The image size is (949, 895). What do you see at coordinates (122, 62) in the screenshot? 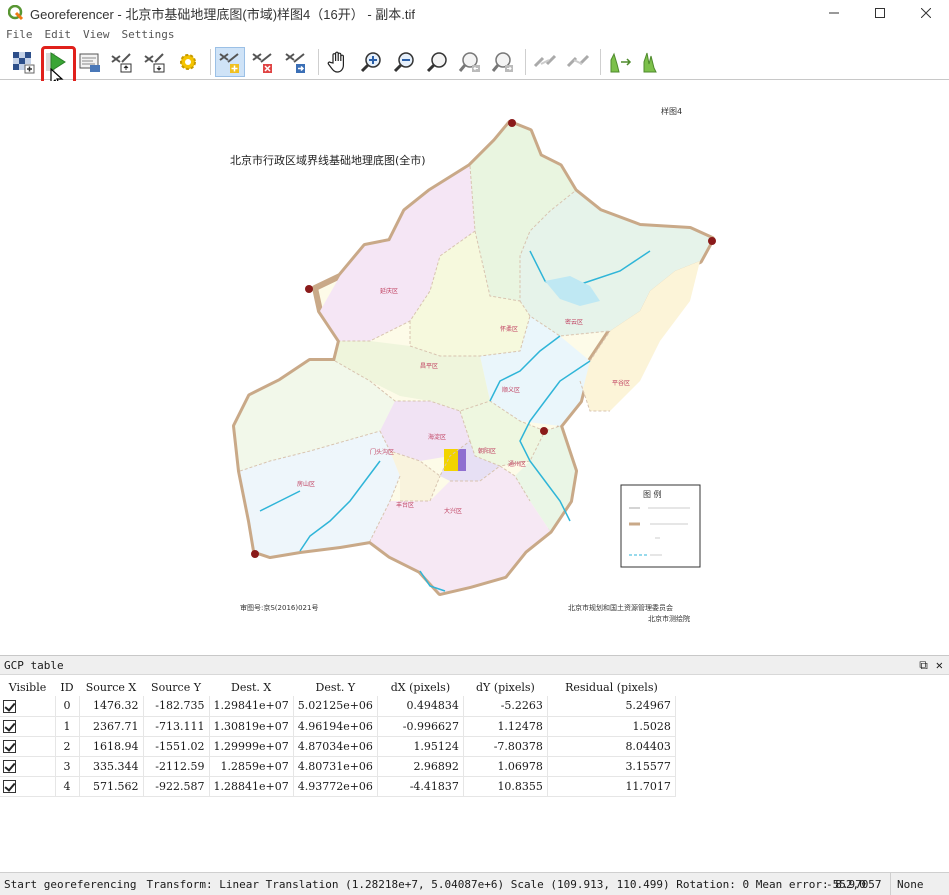
I see `load-gcp-points-button` at bounding box center [122, 62].